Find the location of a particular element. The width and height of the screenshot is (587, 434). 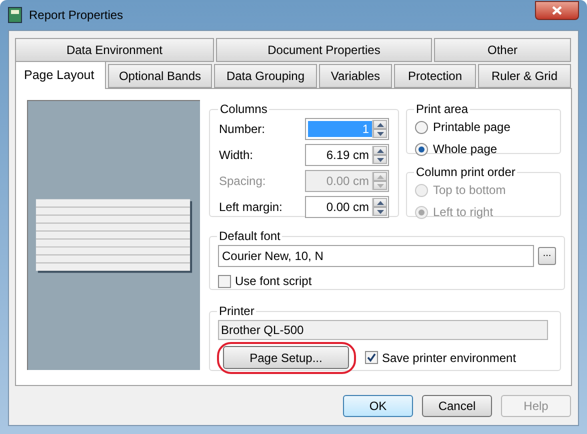

spin-field: 6.19 cm is located at coordinates (347, 155).